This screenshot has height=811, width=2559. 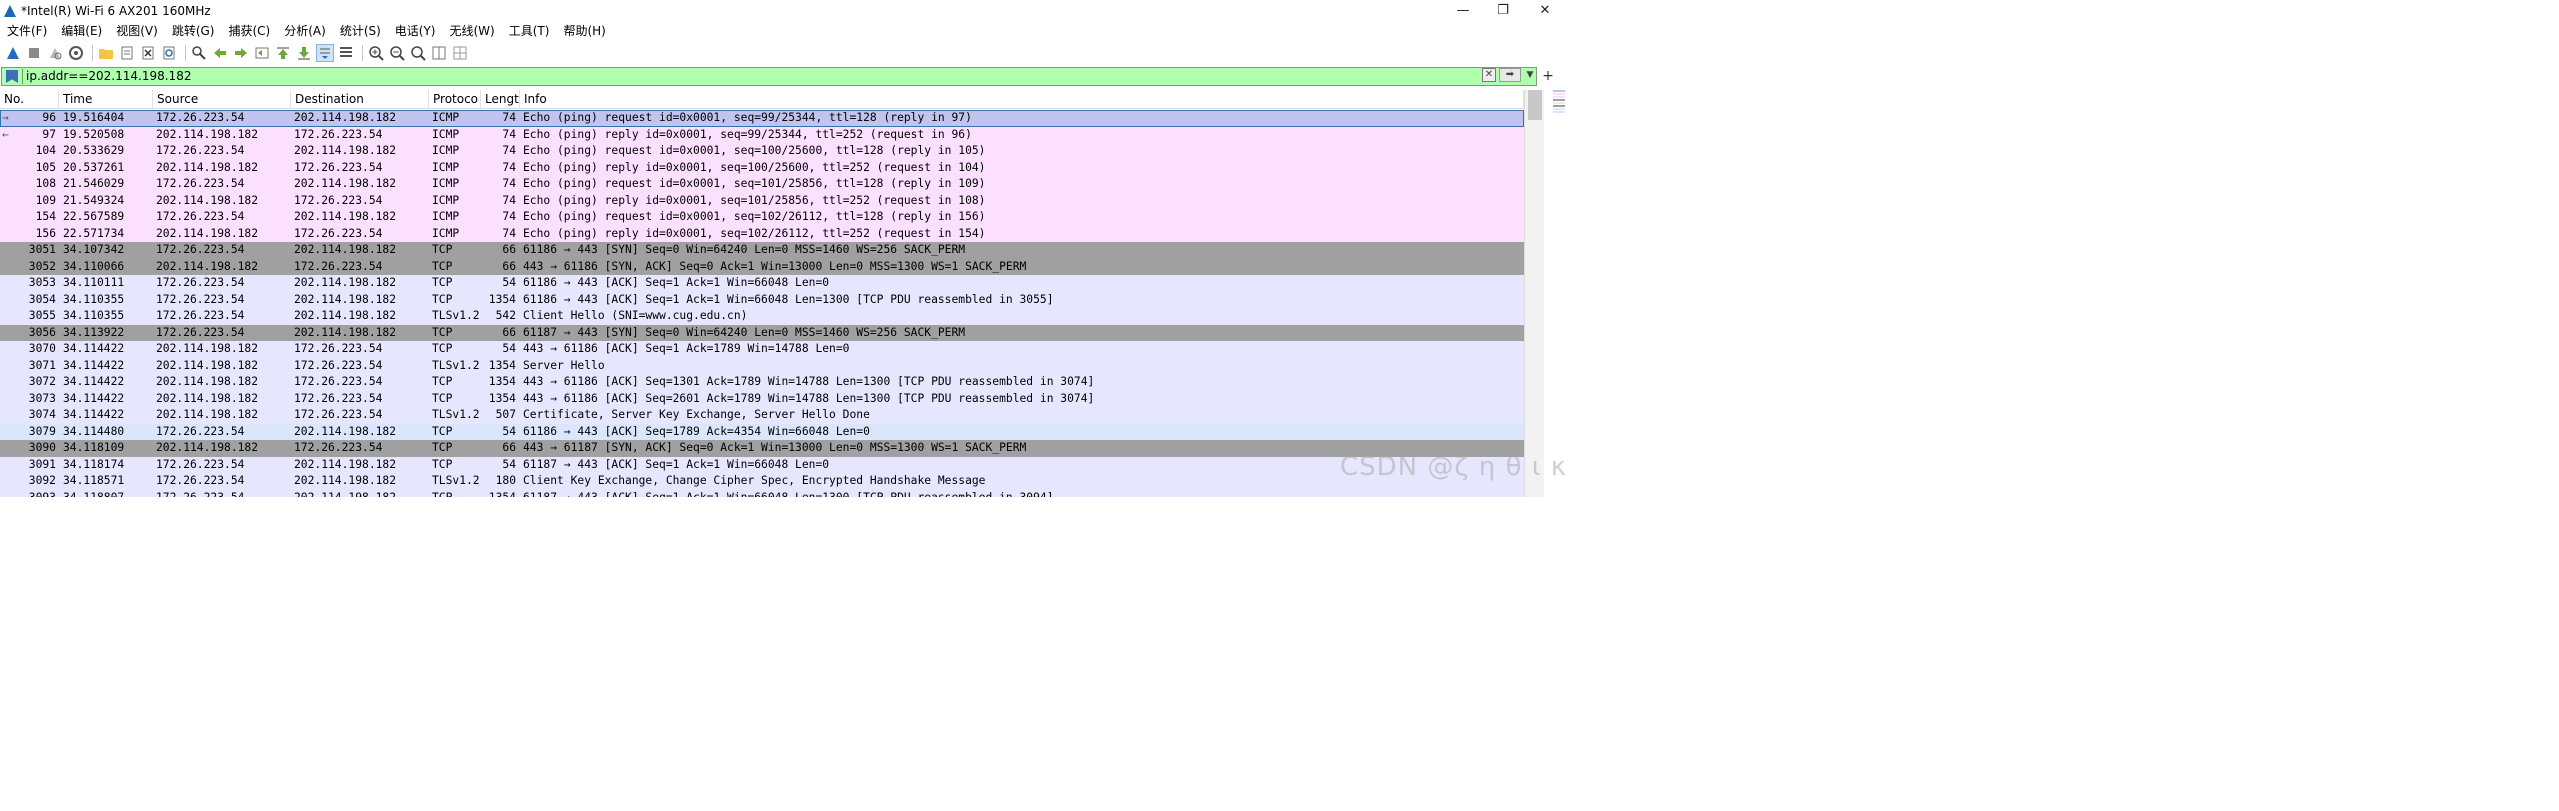 What do you see at coordinates (106, 99) in the screenshot?
I see `column-header-time: Time` at bounding box center [106, 99].